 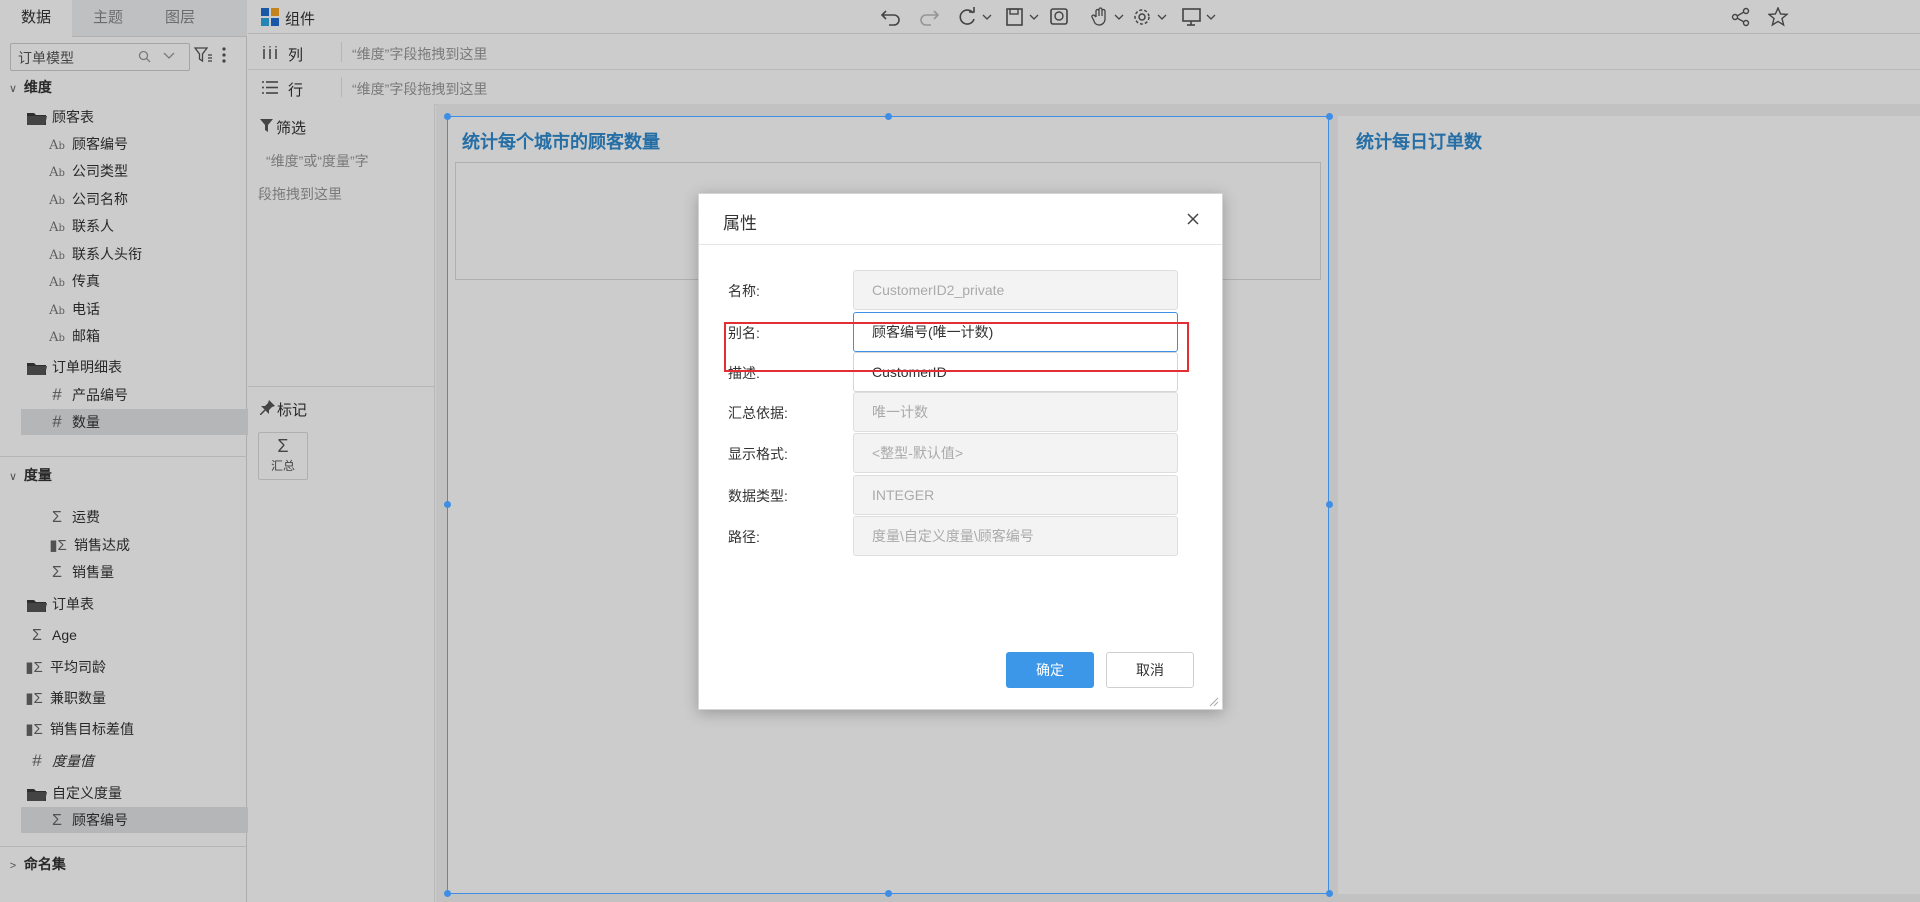 I want to click on field-input: INTEGER, so click(x=1015, y=495).